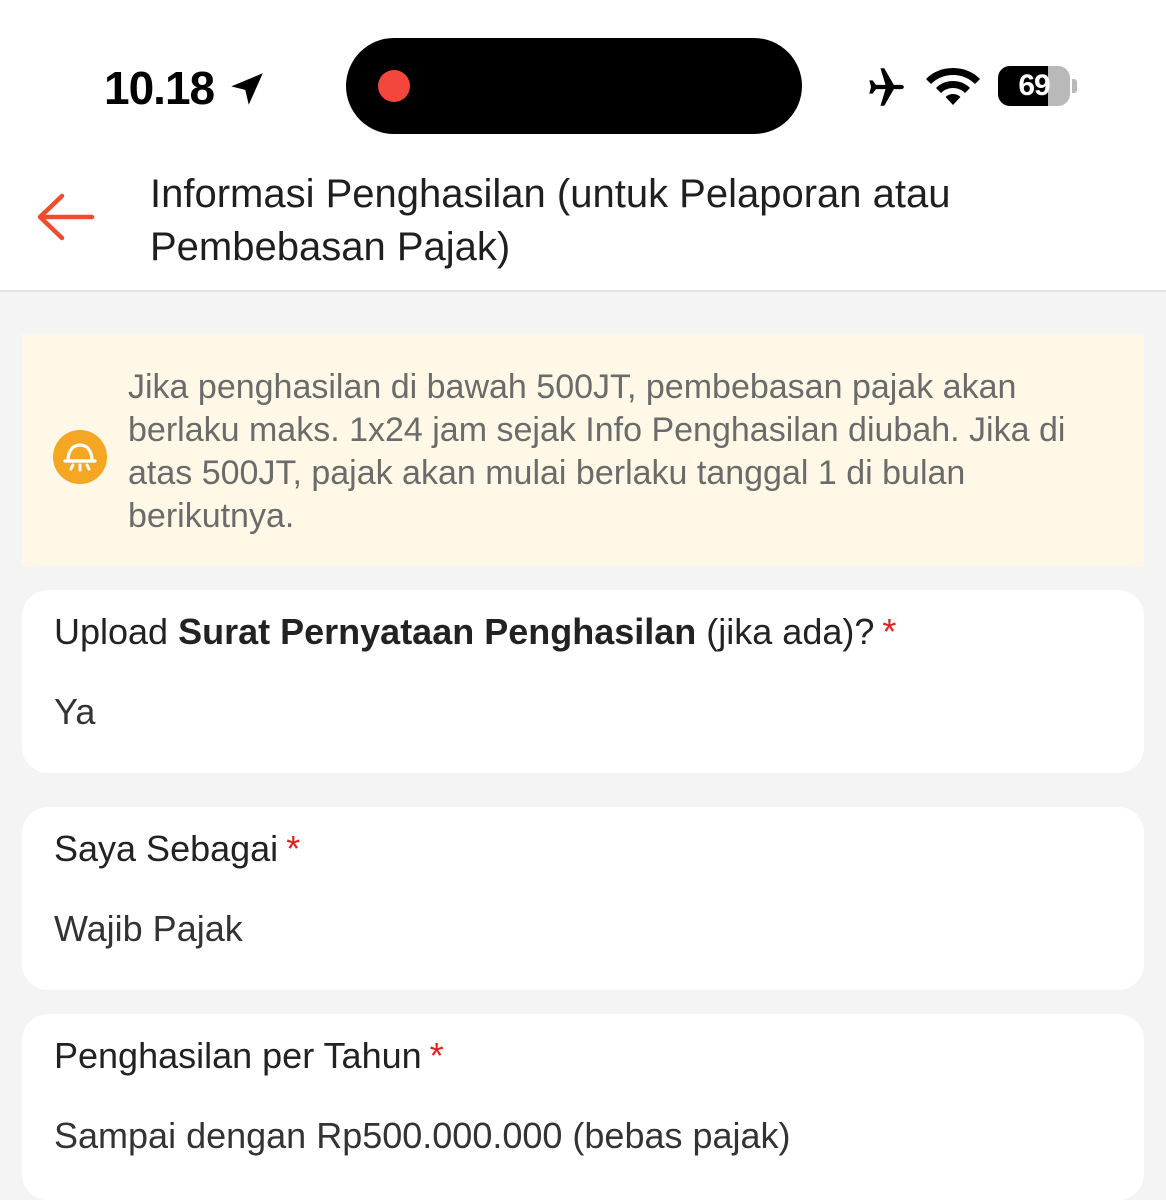  I want to click on dynamic-island, so click(574, 86).